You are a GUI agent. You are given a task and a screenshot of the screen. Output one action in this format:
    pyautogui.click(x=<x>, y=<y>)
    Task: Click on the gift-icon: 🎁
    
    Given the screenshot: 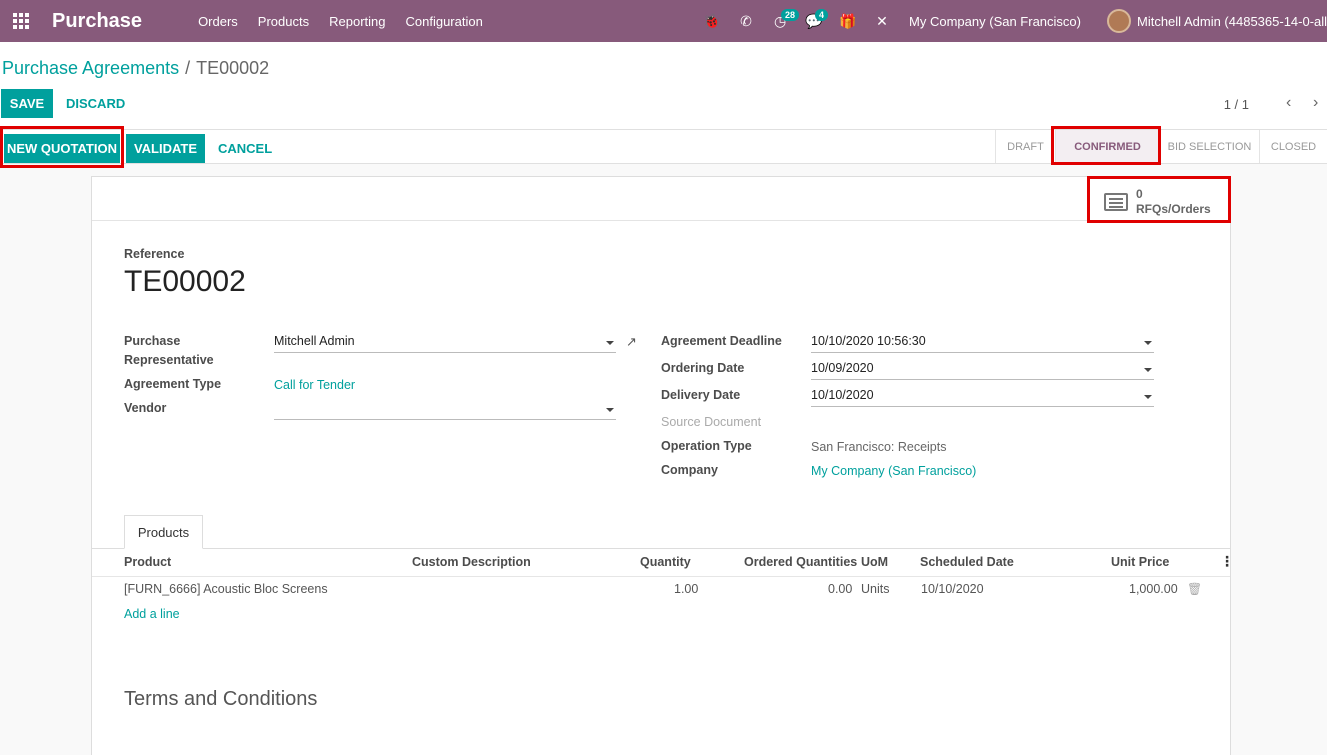 What is the action you would take?
    pyautogui.click(x=848, y=21)
    